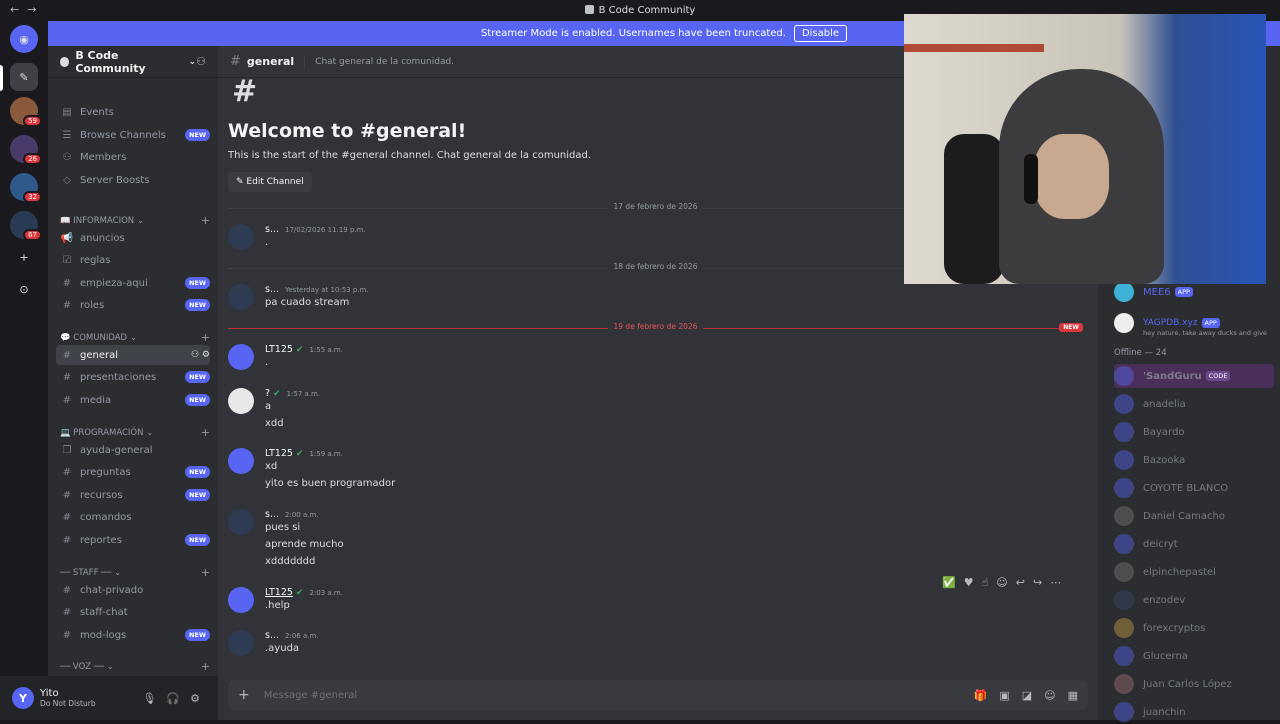 The height and width of the screenshot is (724, 1280). Describe the element at coordinates (1194, 628) in the screenshot. I see `member-item: forexcryptos` at that location.